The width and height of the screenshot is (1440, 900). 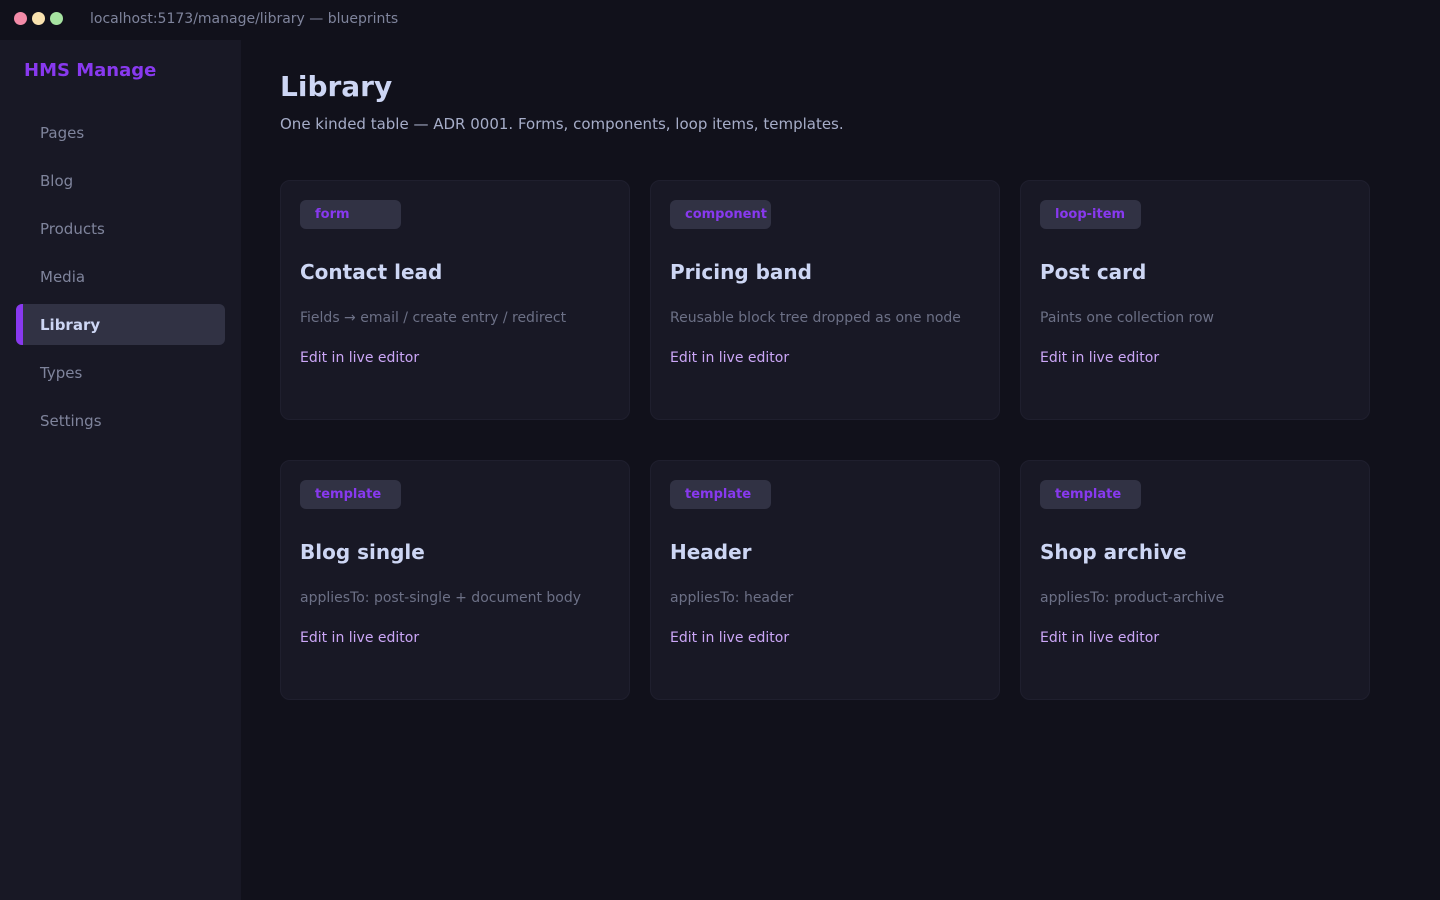 What do you see at coordinates (20, 18) in the screenshot?
I see `window-close-button` at bounding box center [20, 18].